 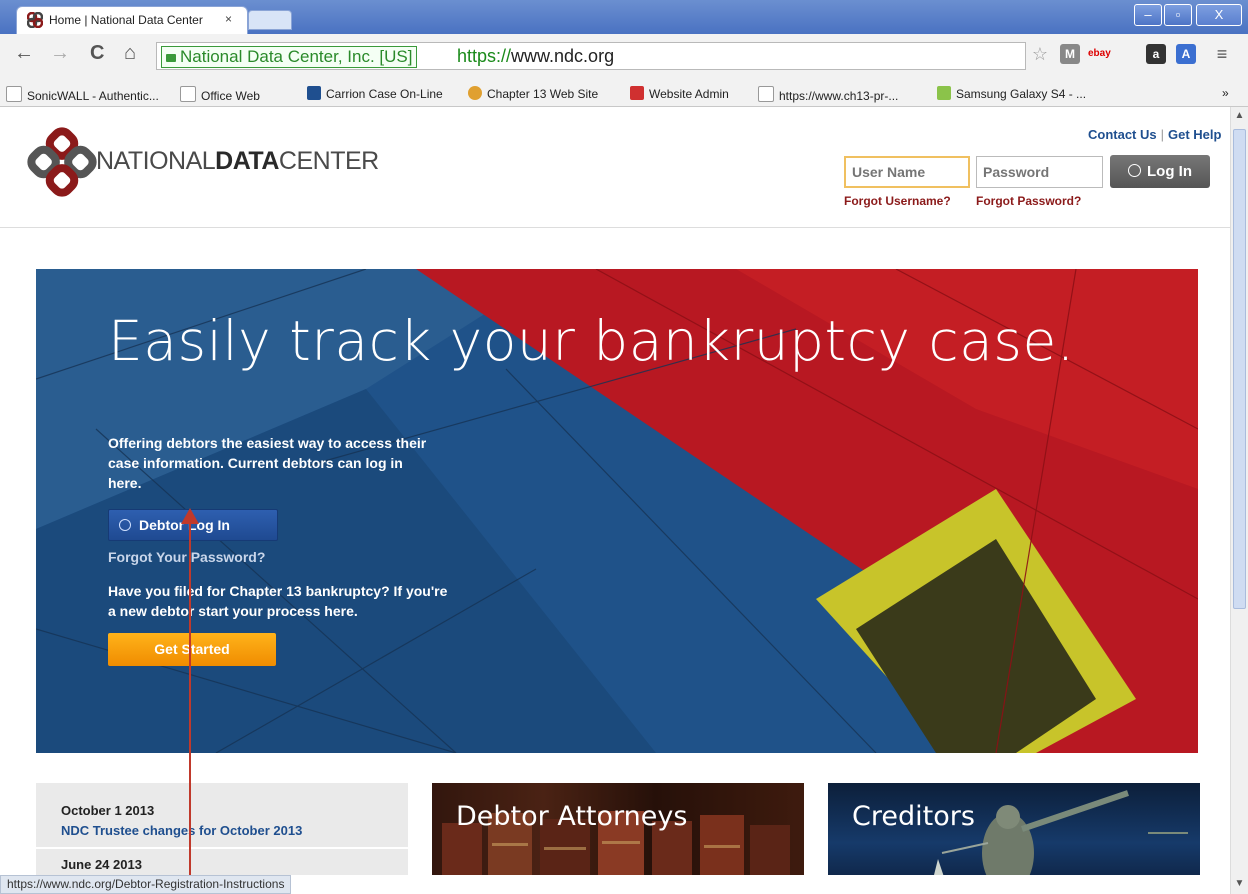 I want to click on home-icon: ⌂, so click(x=130, y=53).